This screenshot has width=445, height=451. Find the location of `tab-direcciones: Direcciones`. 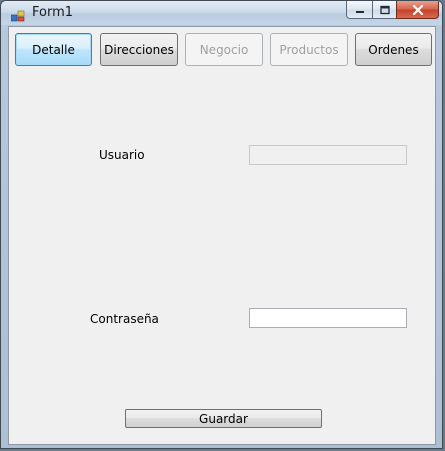

tab-direcciones: Direcciones is located at coordinates (139, 49).